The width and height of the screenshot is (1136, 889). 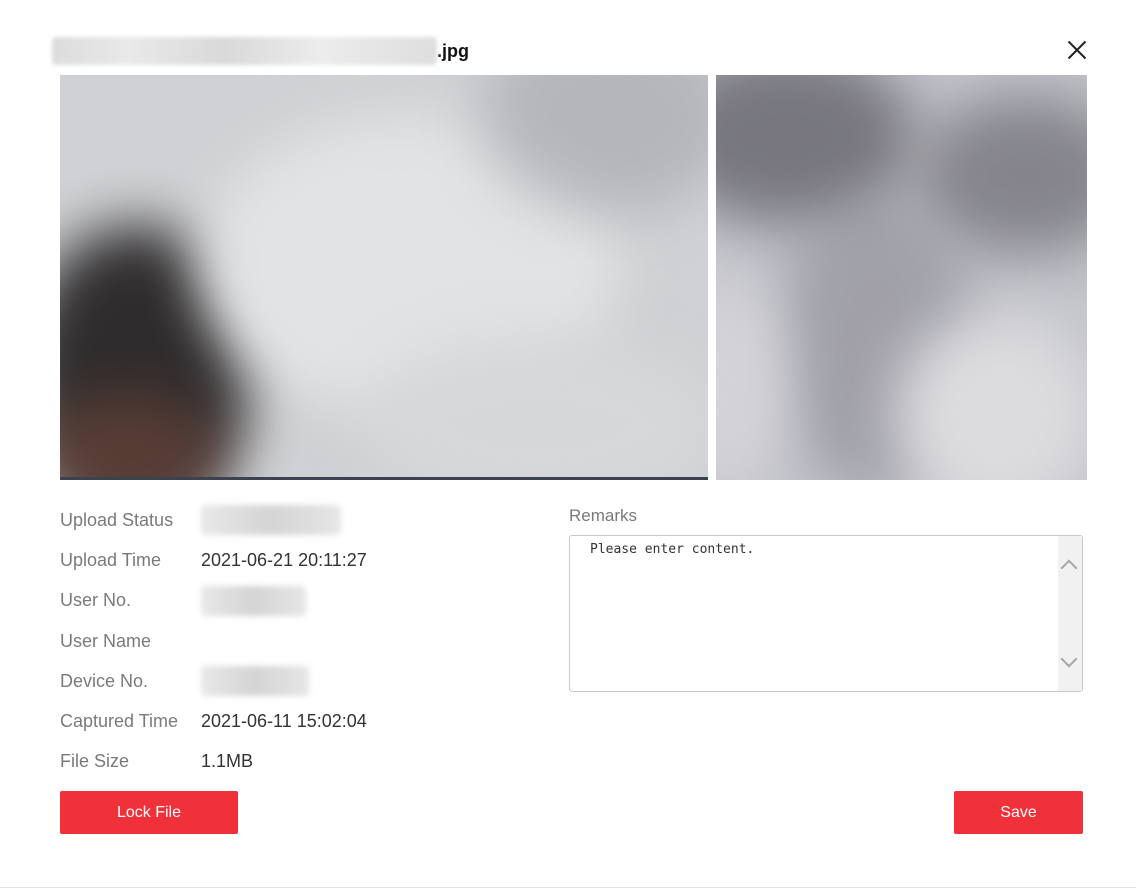 I want to click on remarks-field, so click(x=826, y=613).